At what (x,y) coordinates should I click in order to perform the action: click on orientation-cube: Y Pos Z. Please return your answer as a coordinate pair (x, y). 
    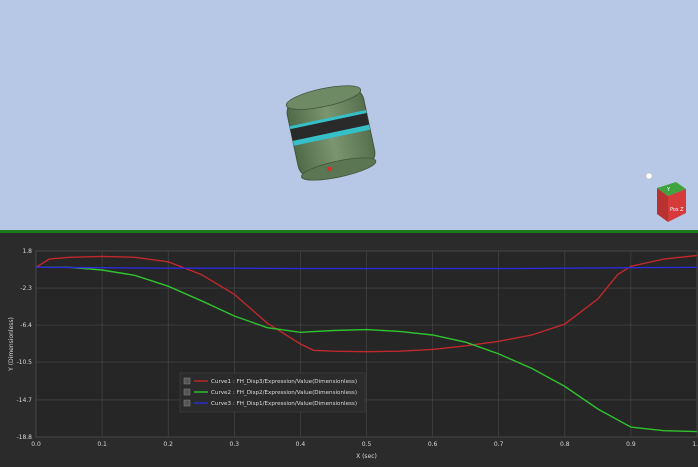
    Looking at the image, I should click on (665, 197).